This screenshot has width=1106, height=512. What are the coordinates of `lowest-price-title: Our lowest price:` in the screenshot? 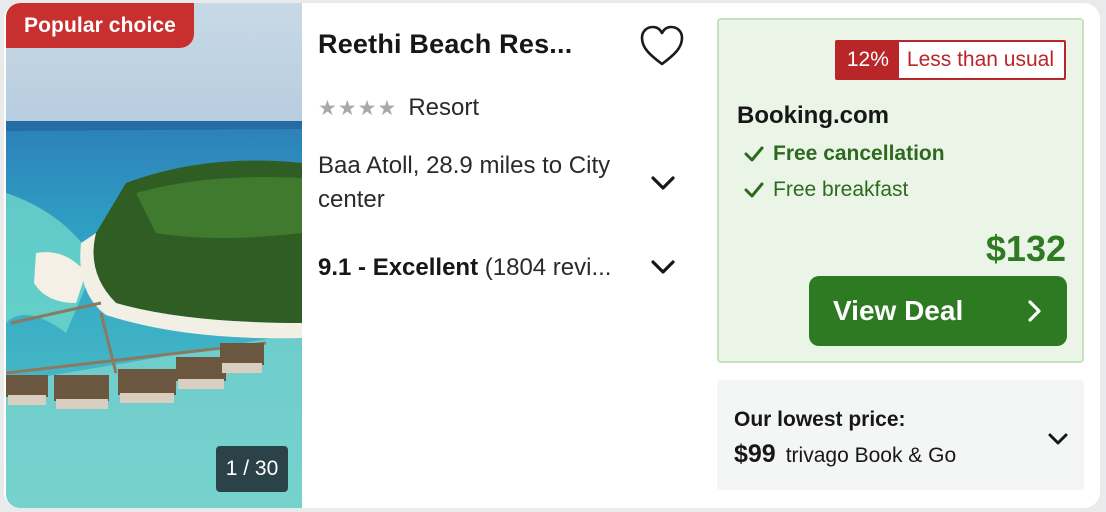 It's located at (820, 419).